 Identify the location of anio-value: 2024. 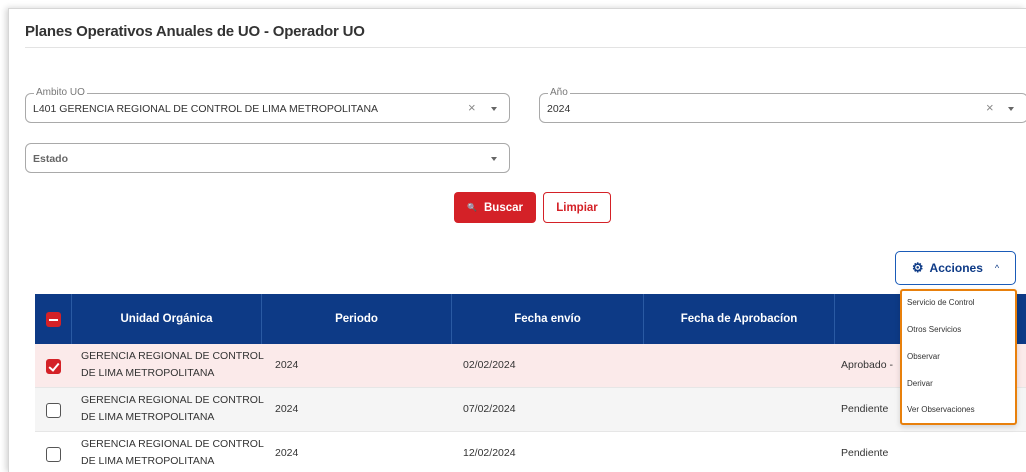
(559, 109).